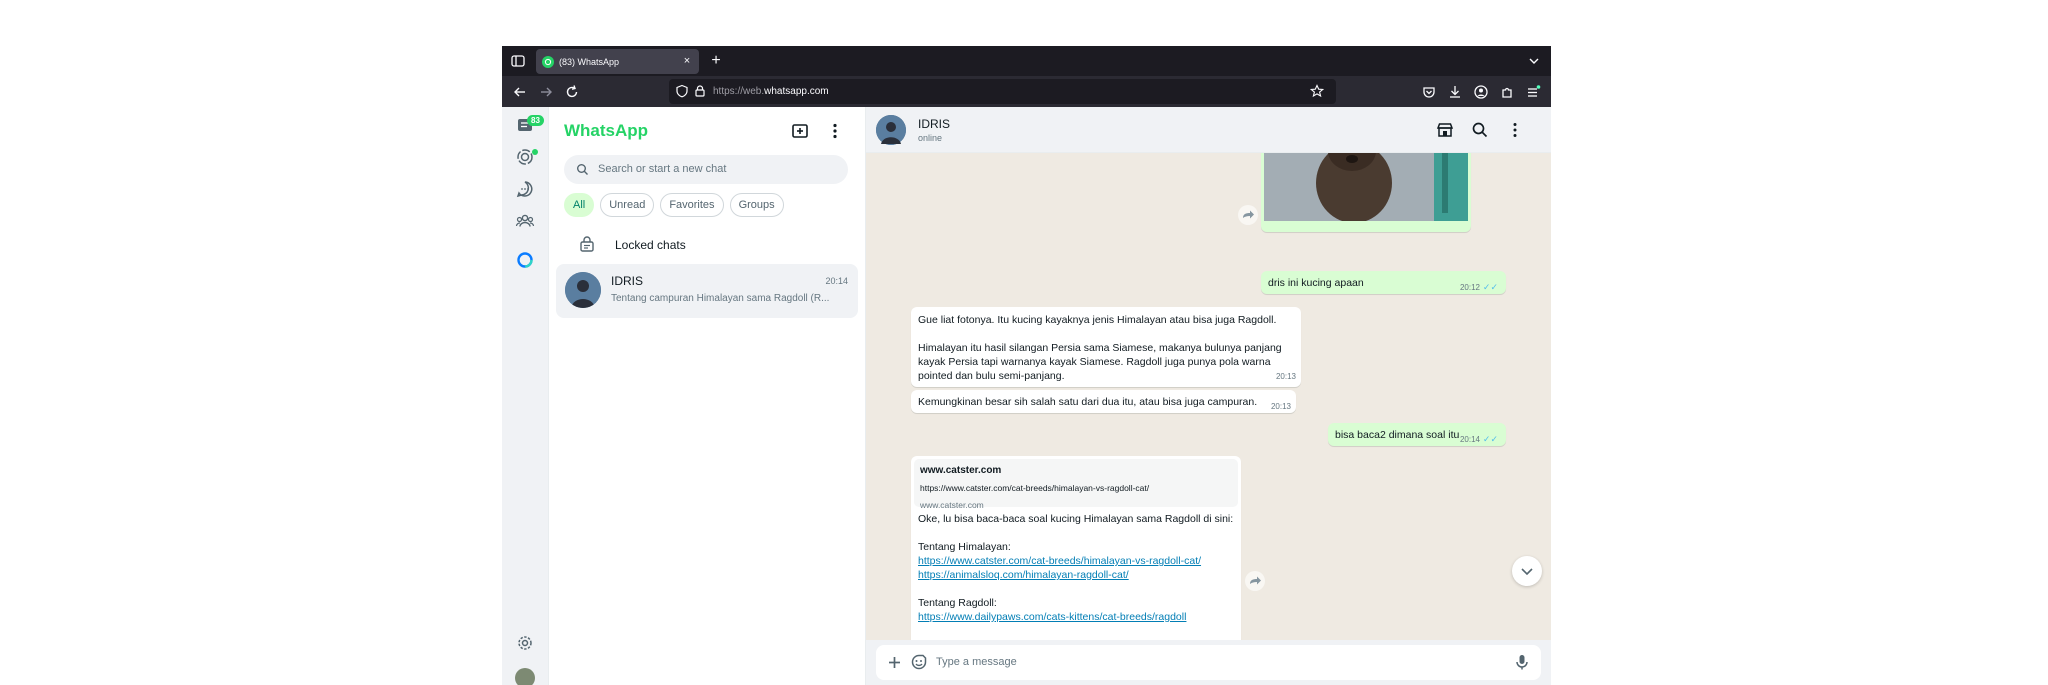 The image size is (2048, 685). I want to click on navigation-rail: 83, so click(525, 396).